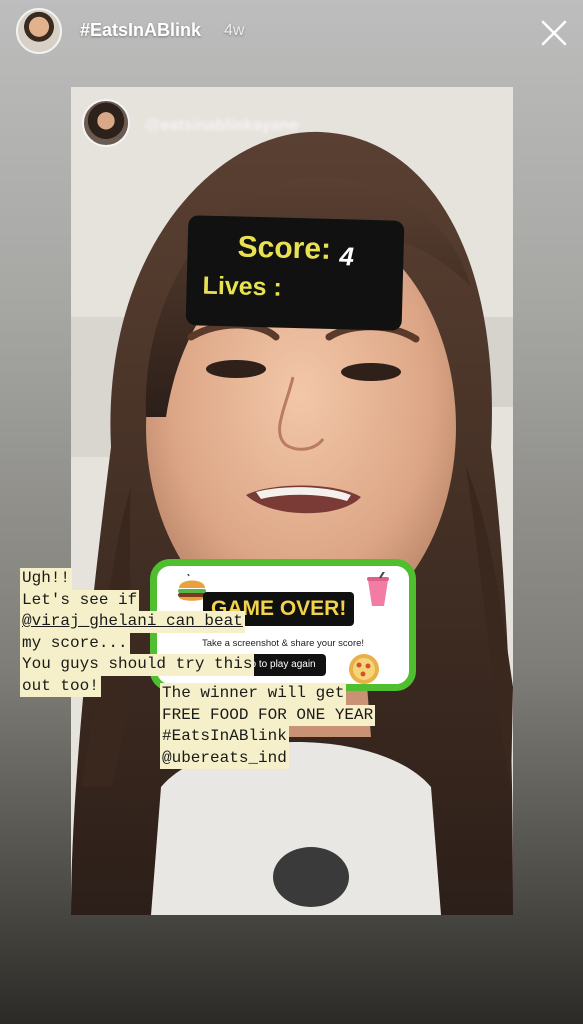 Image resolution: width=583 pixels, height=1024 pixels. I want to click on pizza-icon, so click(364, 669).